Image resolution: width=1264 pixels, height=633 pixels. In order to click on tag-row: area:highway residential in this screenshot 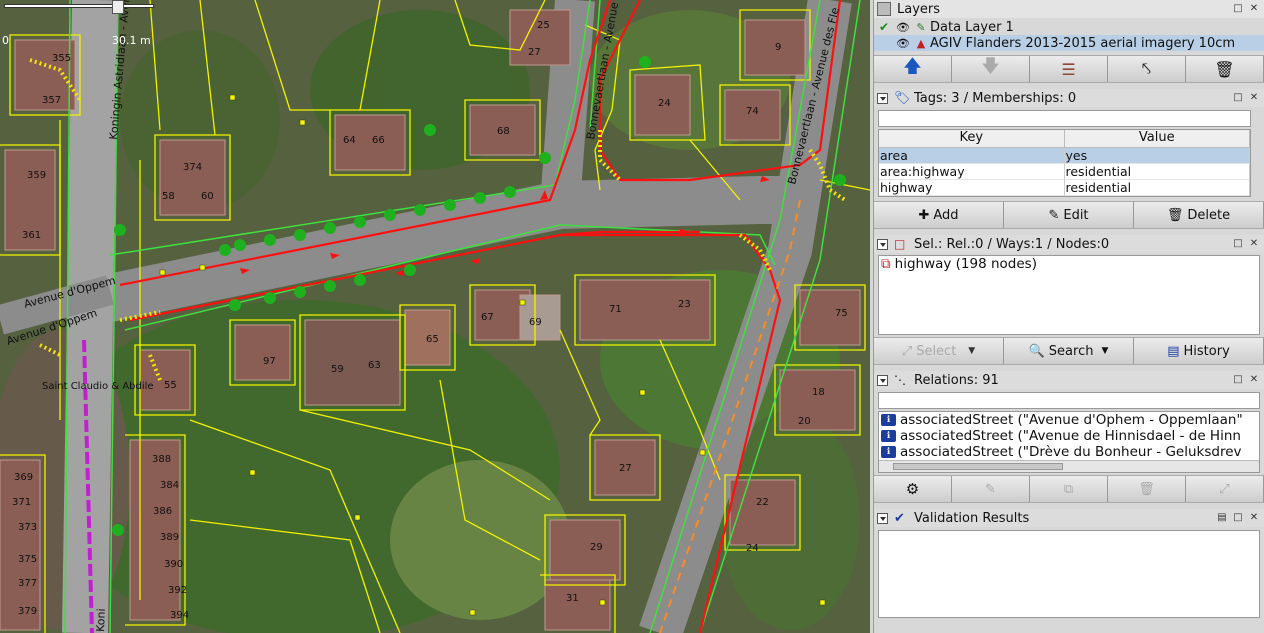, I will do `click(1064, 172)`.